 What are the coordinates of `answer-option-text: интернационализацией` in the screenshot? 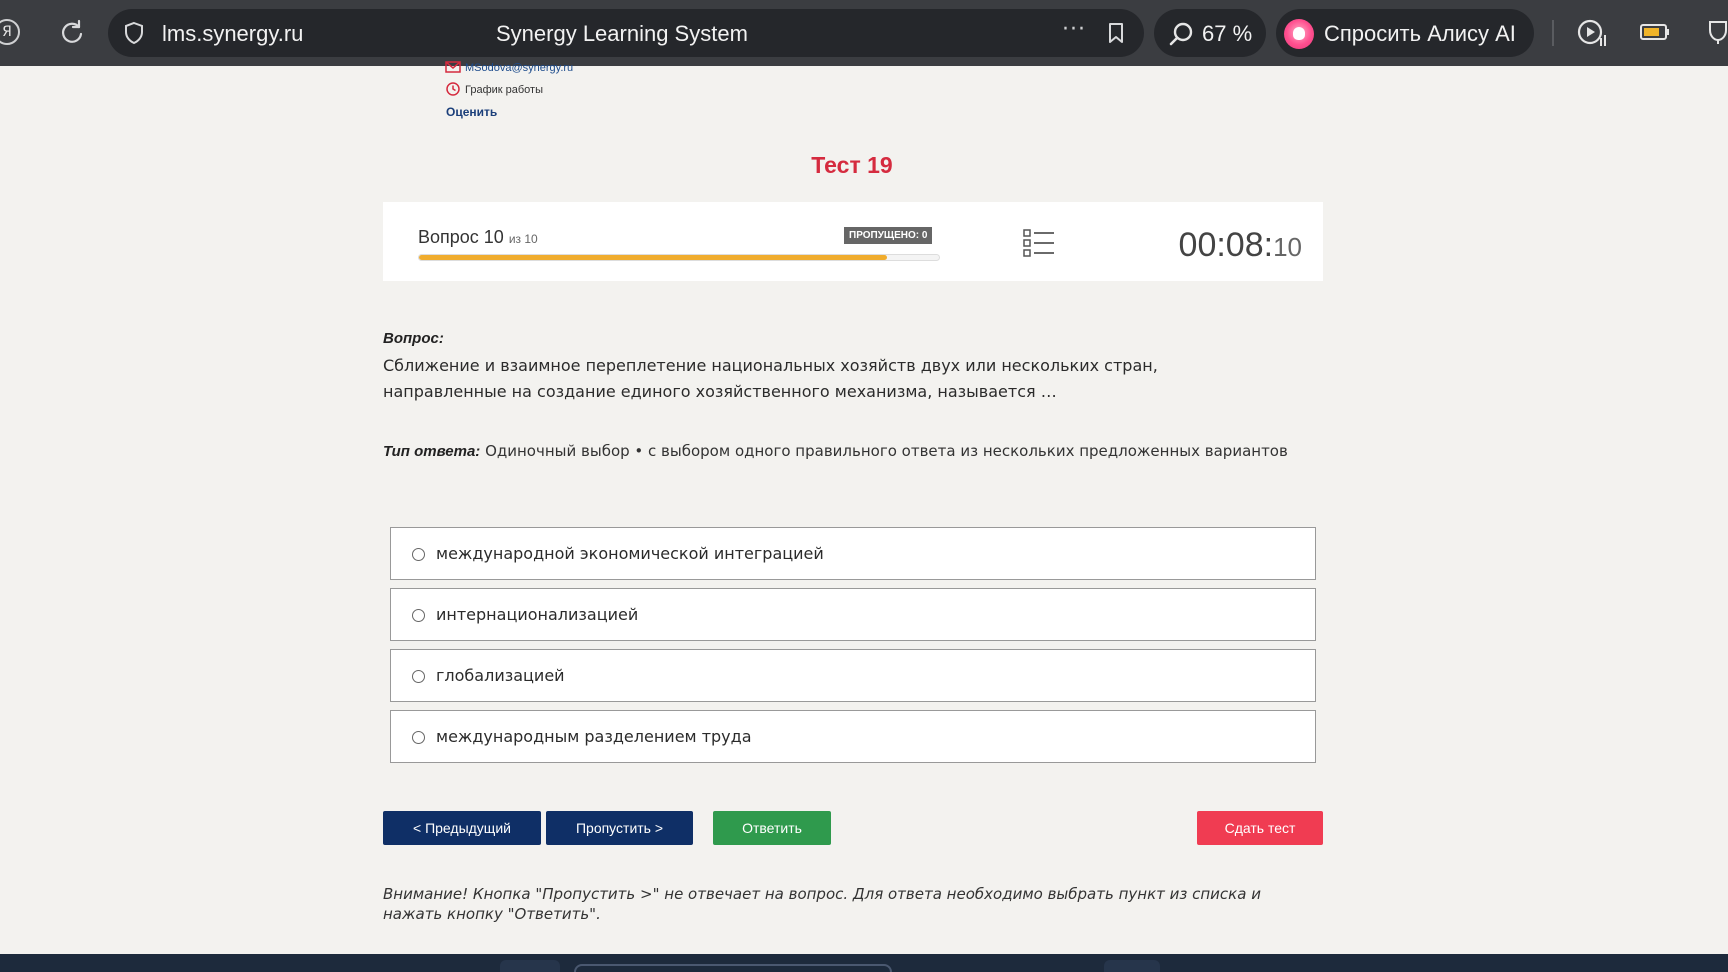 It's located at (537, 614).